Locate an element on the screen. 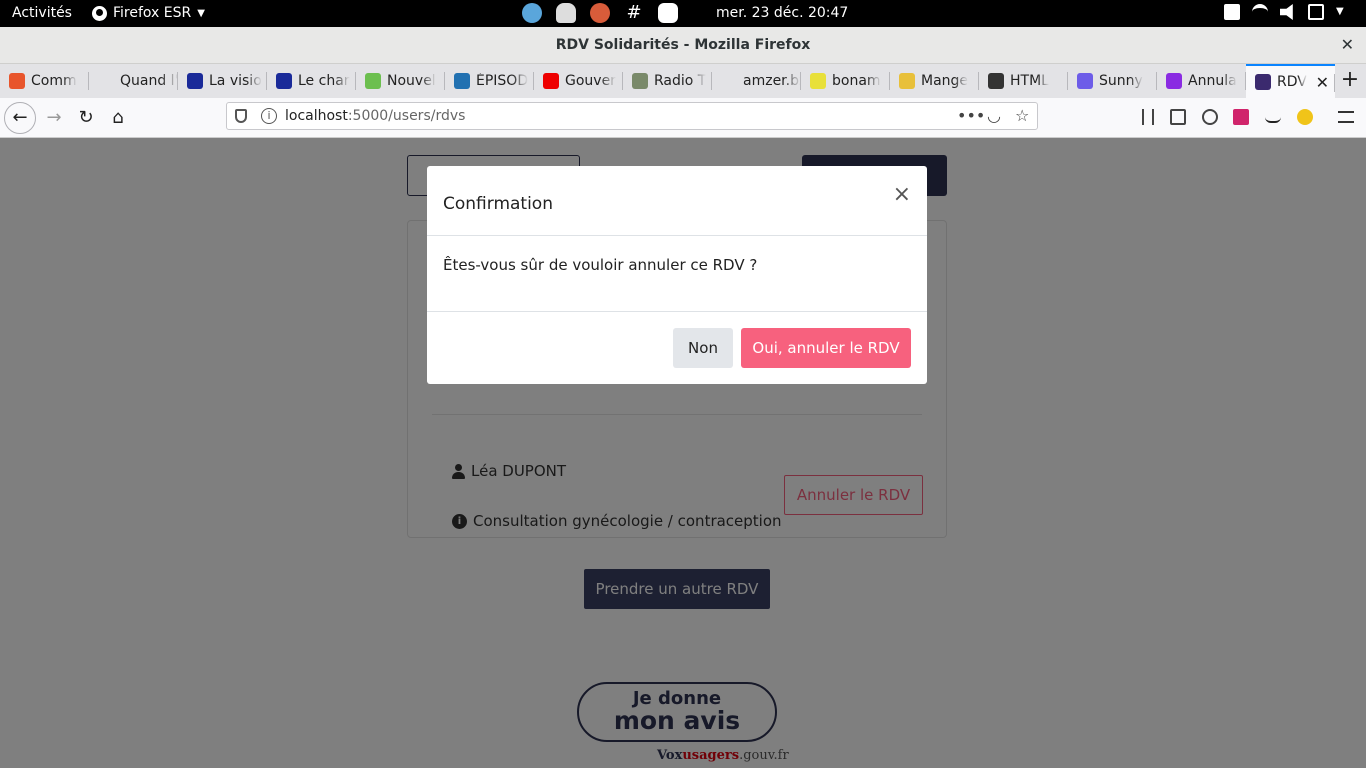 The image size is (1366, 768). tracking-protection-icon is located at coordinates (241, 116).